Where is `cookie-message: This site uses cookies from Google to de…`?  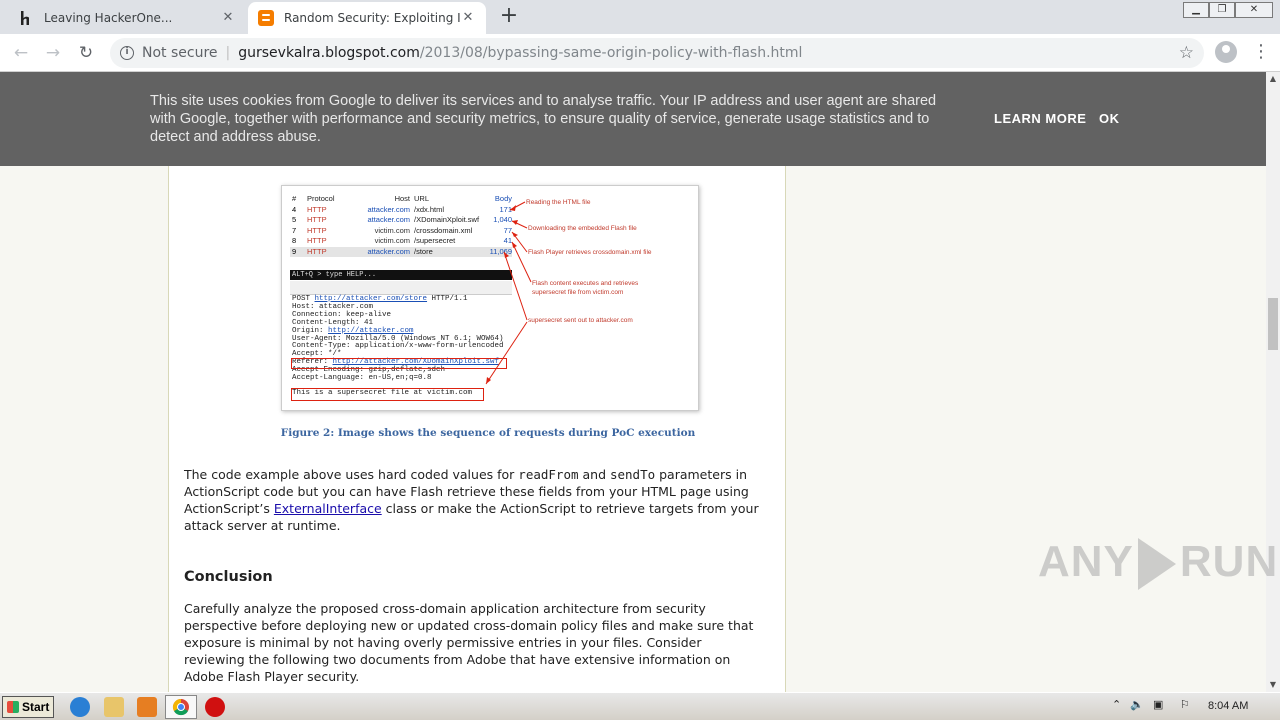 cookie-message: This site uses cookies from Google to de… is located at coordinates (543, 119).